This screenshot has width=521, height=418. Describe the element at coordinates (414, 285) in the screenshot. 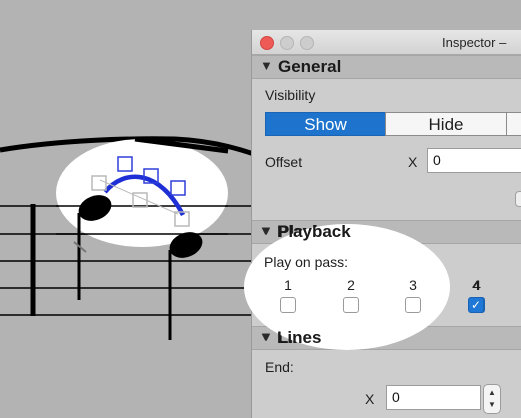

I see `pass-3-label: 3` at that location.